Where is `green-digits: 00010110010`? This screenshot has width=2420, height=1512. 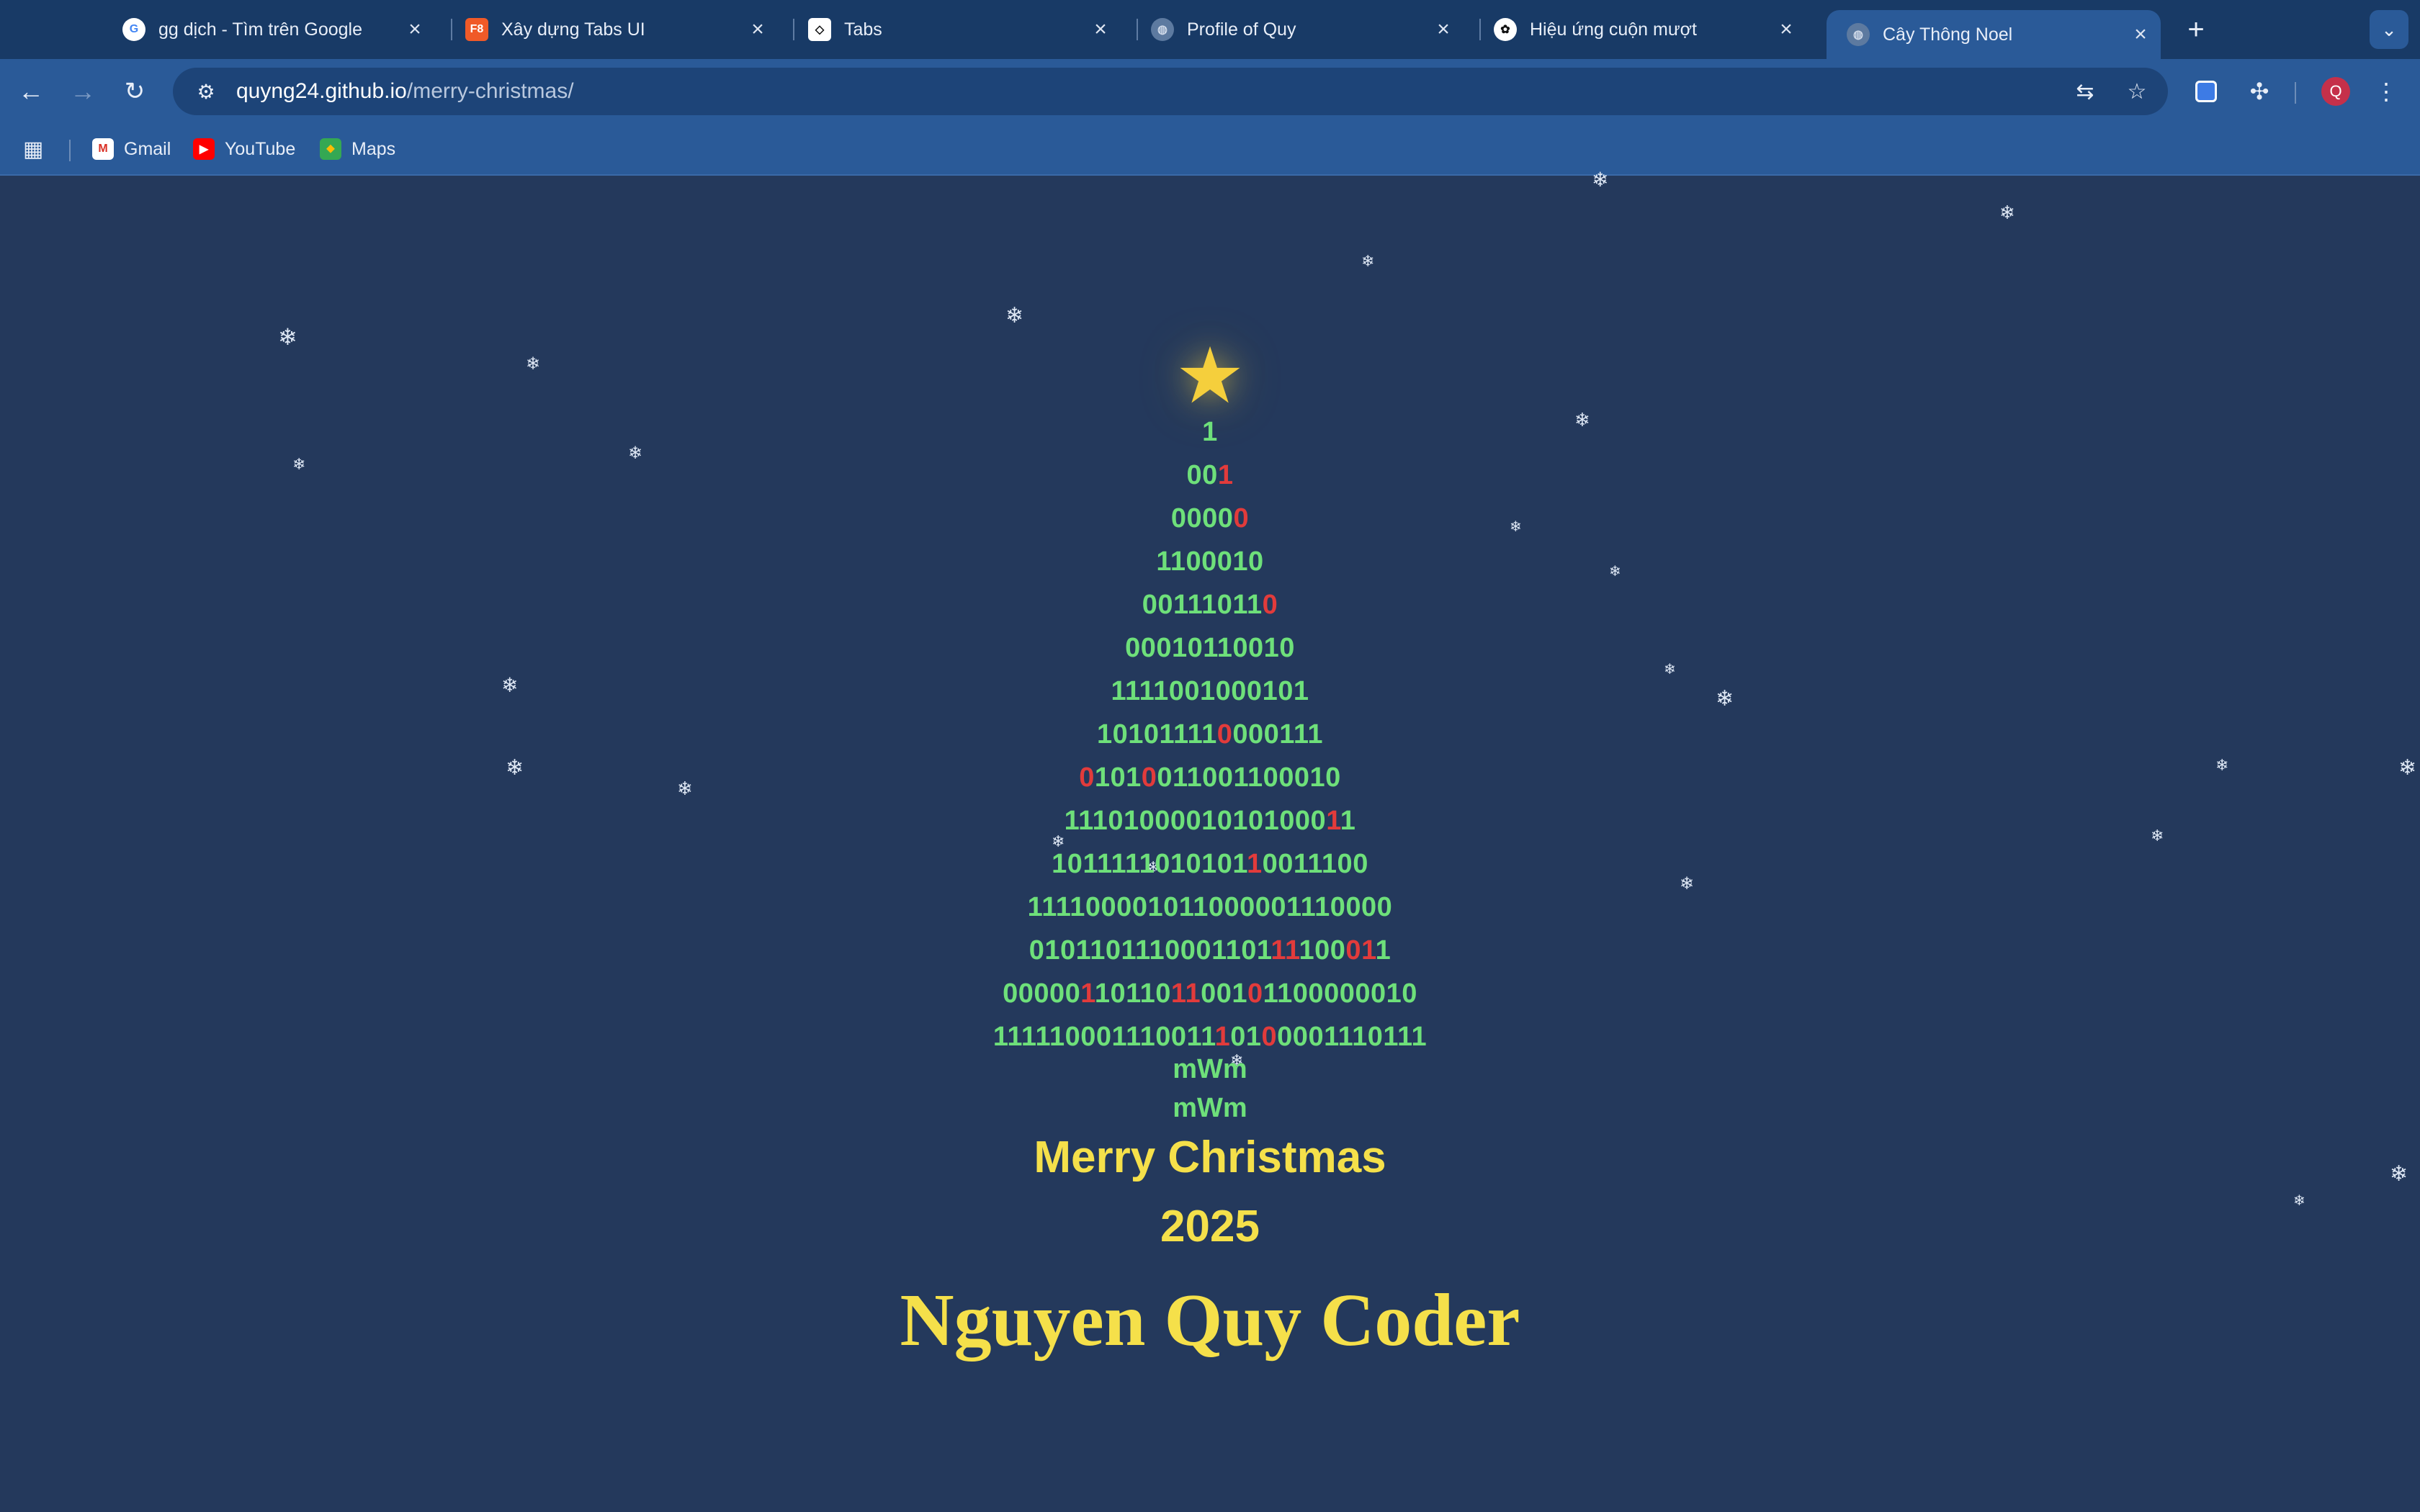 green-digits: 00010110010 is located at coordinates (1210, 648).